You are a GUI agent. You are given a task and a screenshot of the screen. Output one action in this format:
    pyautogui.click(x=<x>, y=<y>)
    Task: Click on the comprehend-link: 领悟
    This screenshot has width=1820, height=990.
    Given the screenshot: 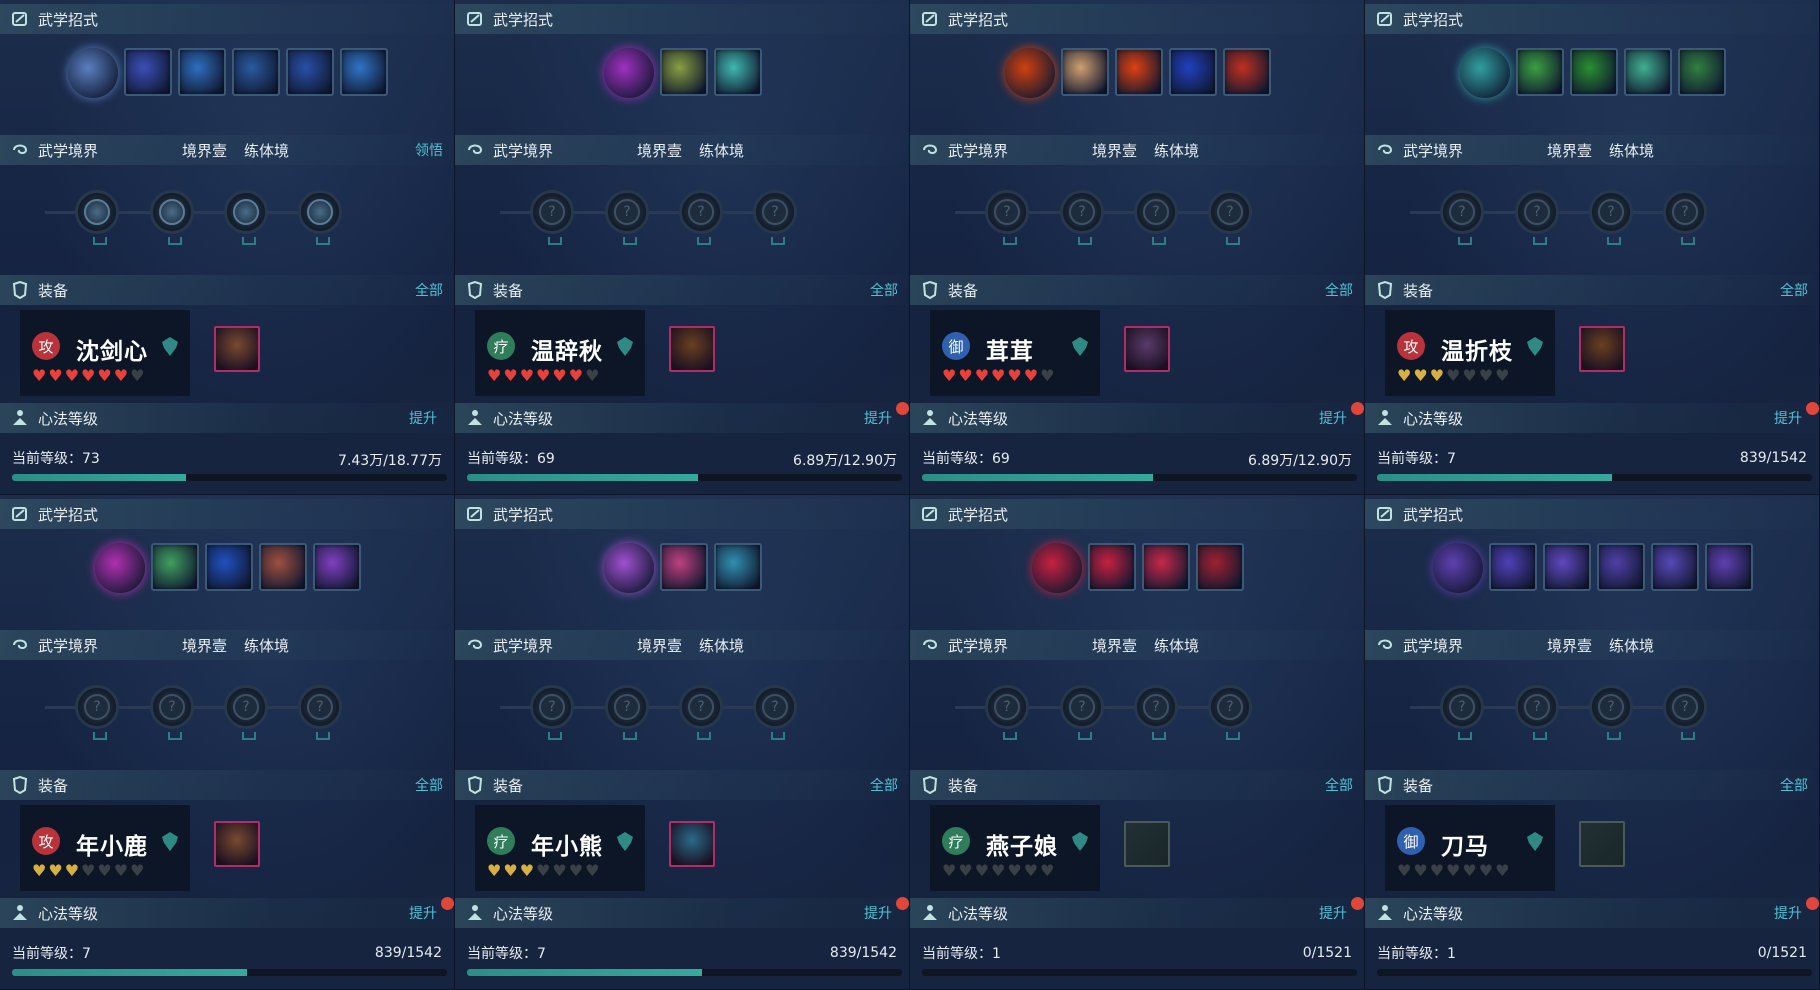 What is the action you would take?
    pyautogui.click(x=429, y=150)
    